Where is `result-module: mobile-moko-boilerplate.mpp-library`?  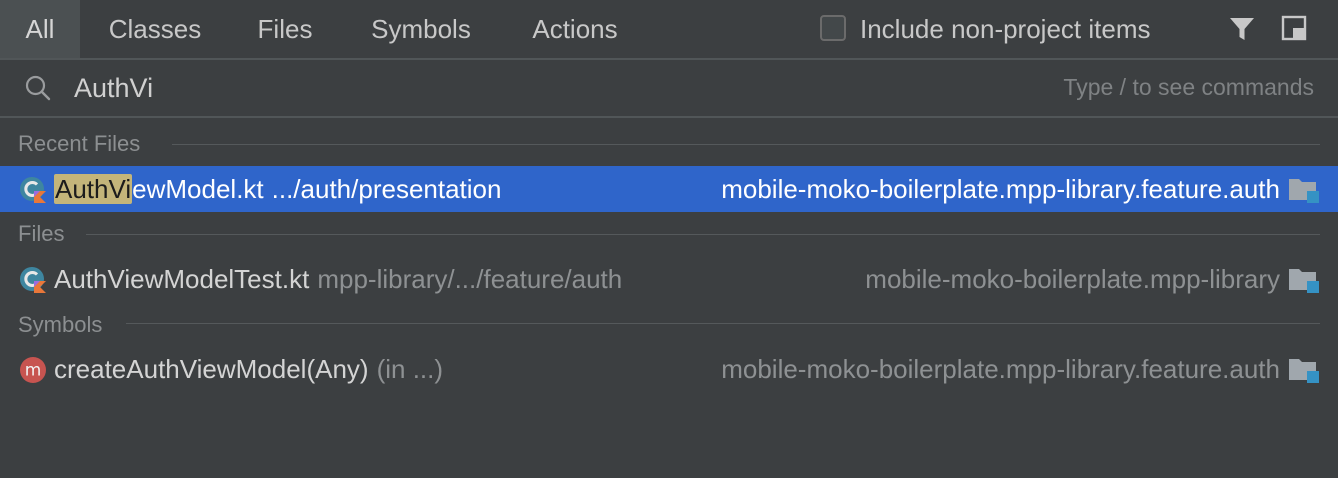
result-module: mobile-moko-boilerplate.mpp-library is located at coordinates (1072, 279).